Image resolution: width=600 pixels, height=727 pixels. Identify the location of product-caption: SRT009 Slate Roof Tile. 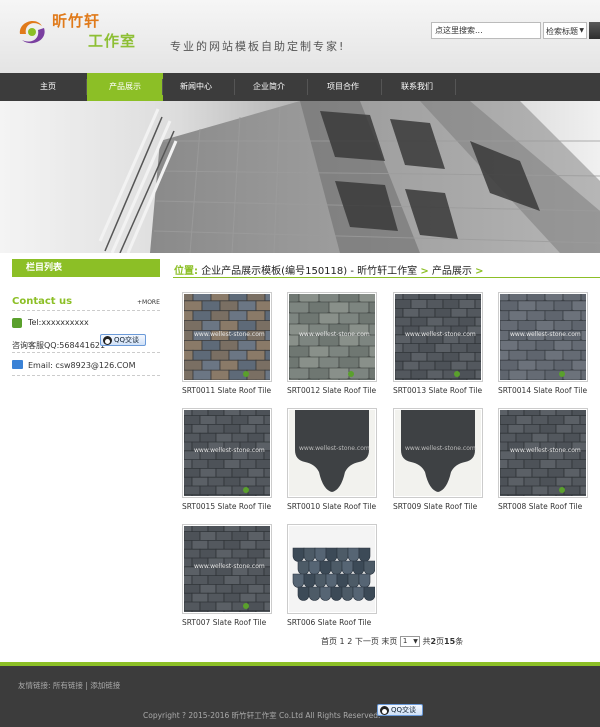
(438, 506).